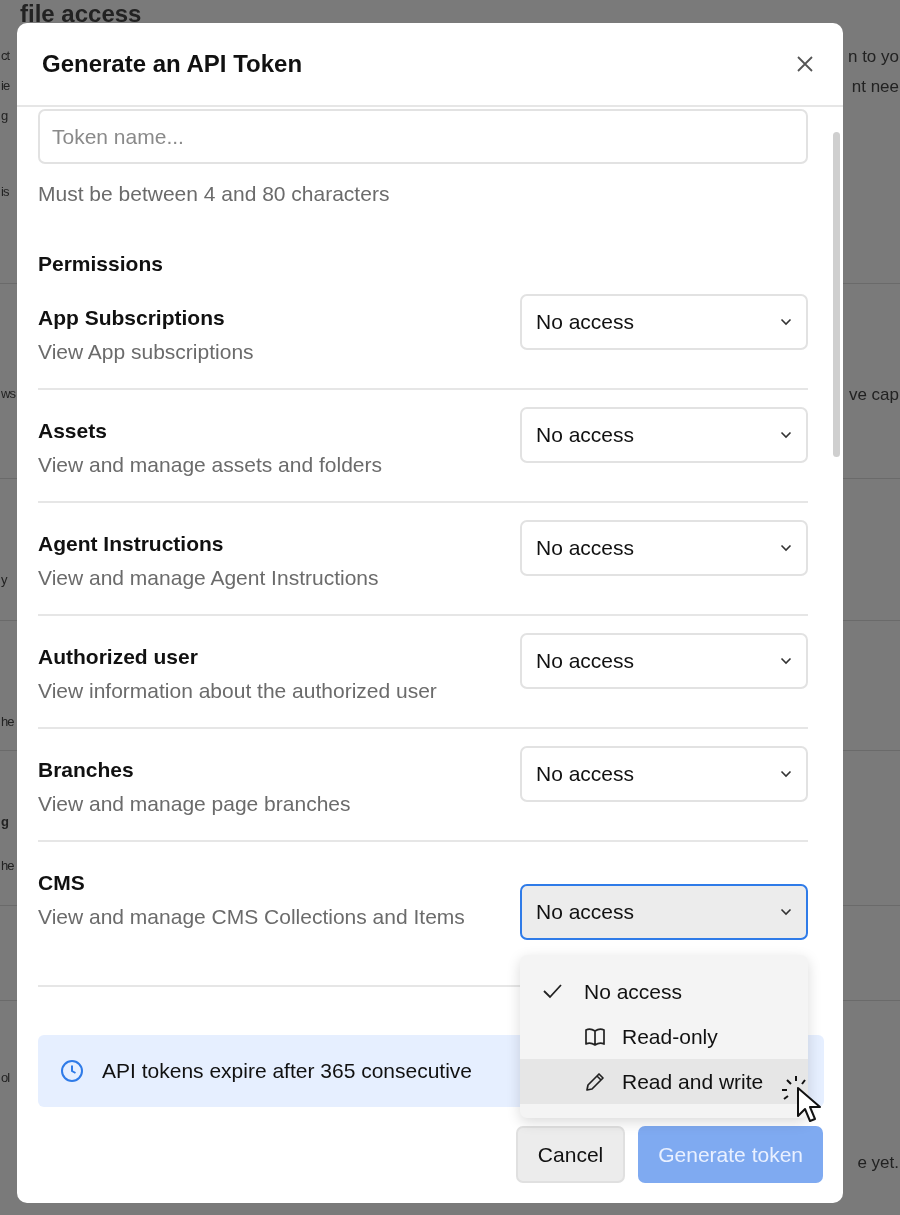 This screenshot has width=900, height=1215. I want to click on clock-icon, so click(72, 1071).